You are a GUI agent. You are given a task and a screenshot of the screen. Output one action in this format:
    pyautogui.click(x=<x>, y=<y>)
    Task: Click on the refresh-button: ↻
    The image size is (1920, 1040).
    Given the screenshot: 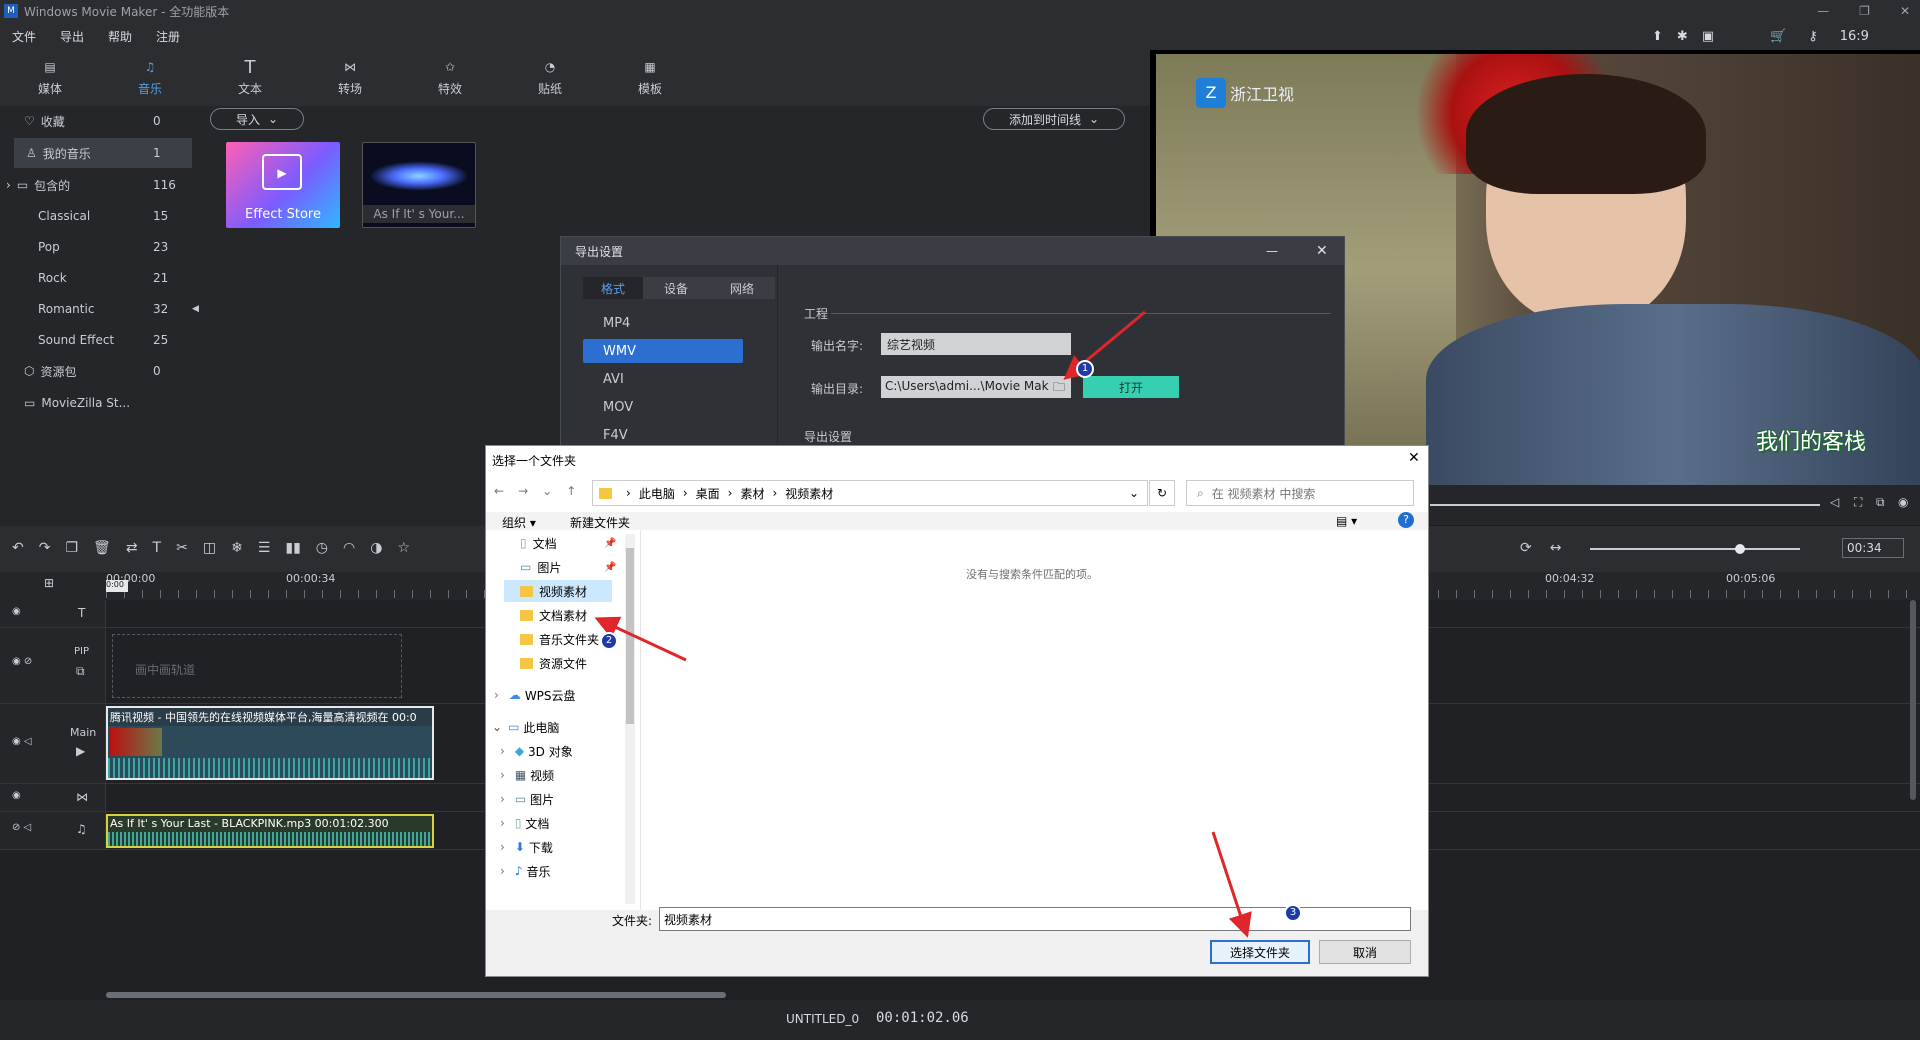 What is the action you would take?
    pyautogui.click(x=1162, y=493)
    